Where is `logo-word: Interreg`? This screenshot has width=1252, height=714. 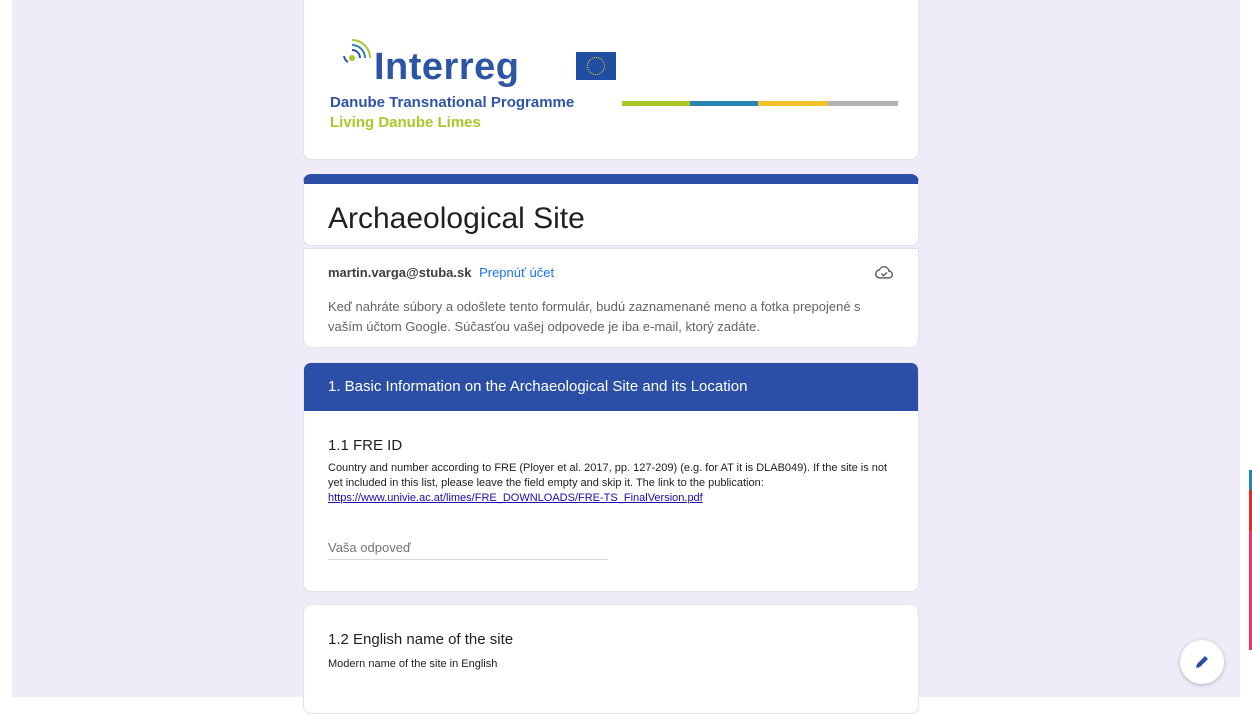 logo-word: Interreg is located at coordinates (447, 67).